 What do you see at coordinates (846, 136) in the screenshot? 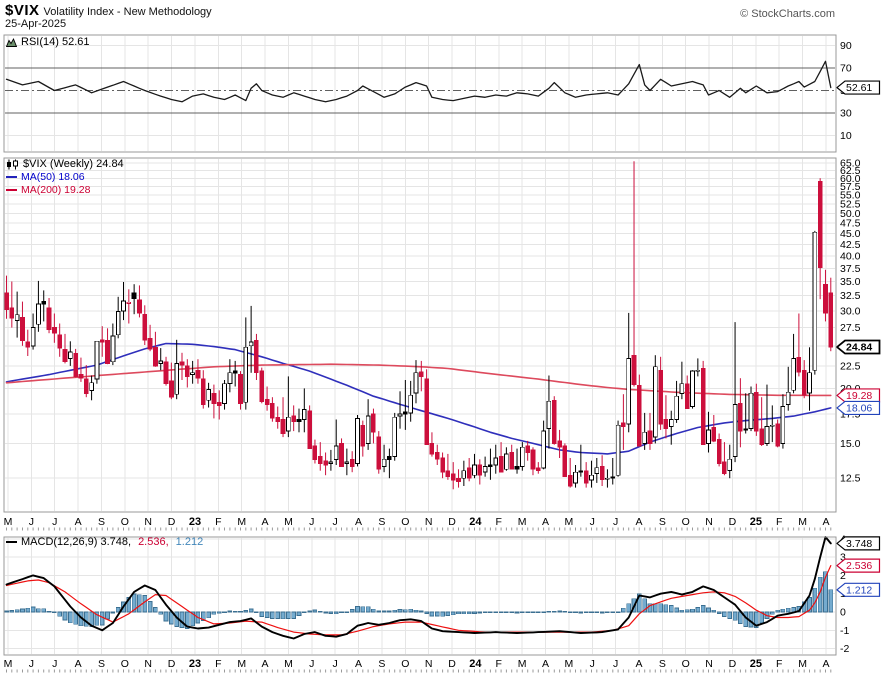
I see `svg-text: 10` at bounding box center [846, 136].